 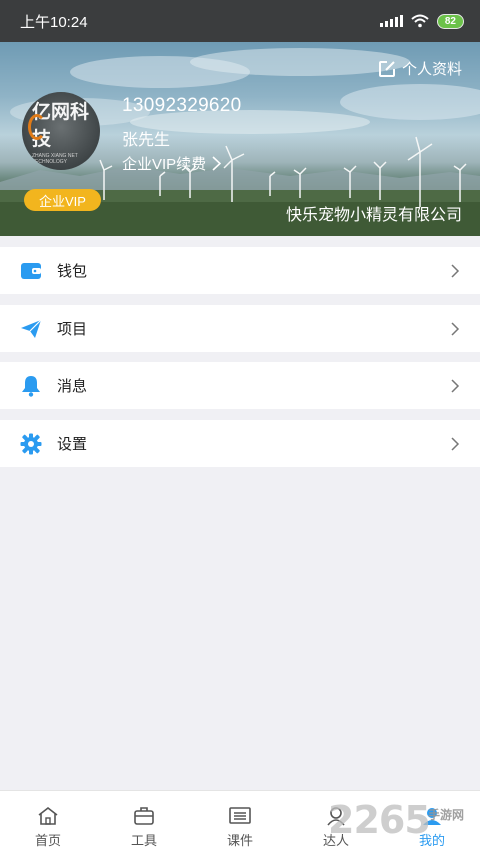 What do you see at coordinates (336, 816) in the screenshot?
I see `expert-icon` at bounding box center [336, 816].